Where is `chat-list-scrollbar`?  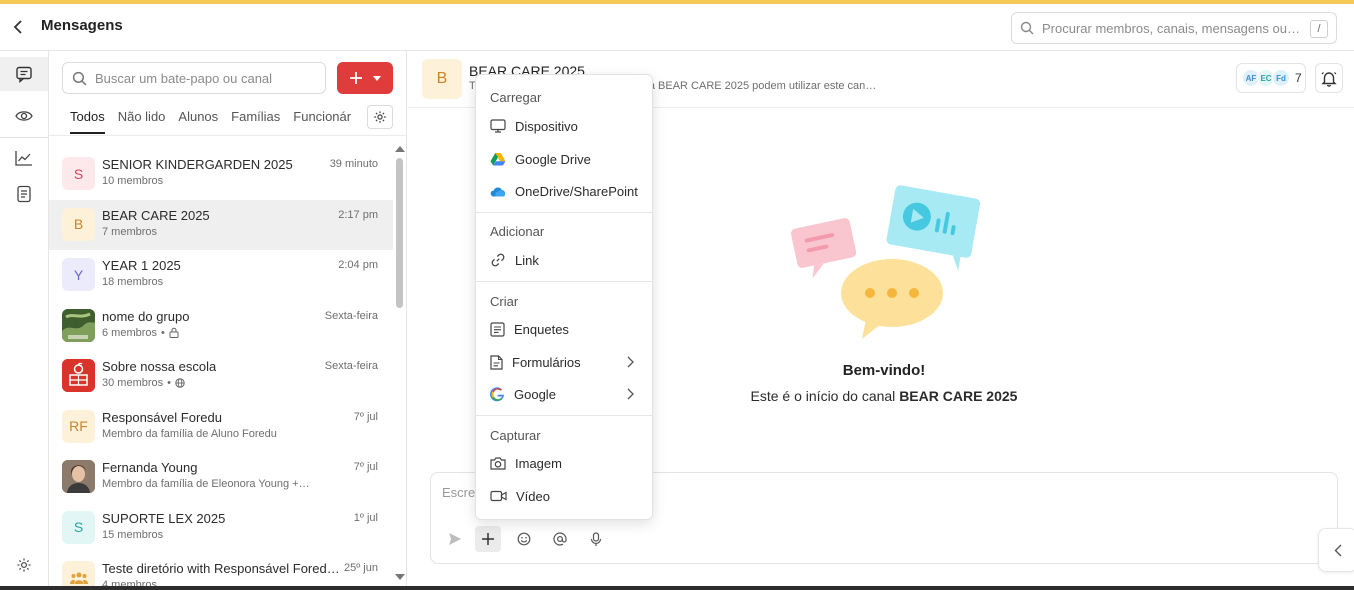
chat-list-scrollbar is located at coordinates (400, 367).